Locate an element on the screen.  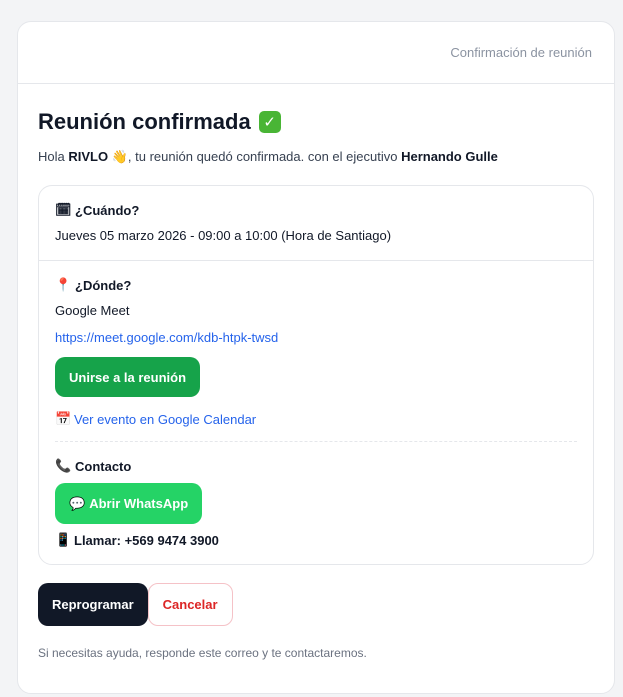
when-title-text: ¿Cuándo? is located at coordinates (107, 210).